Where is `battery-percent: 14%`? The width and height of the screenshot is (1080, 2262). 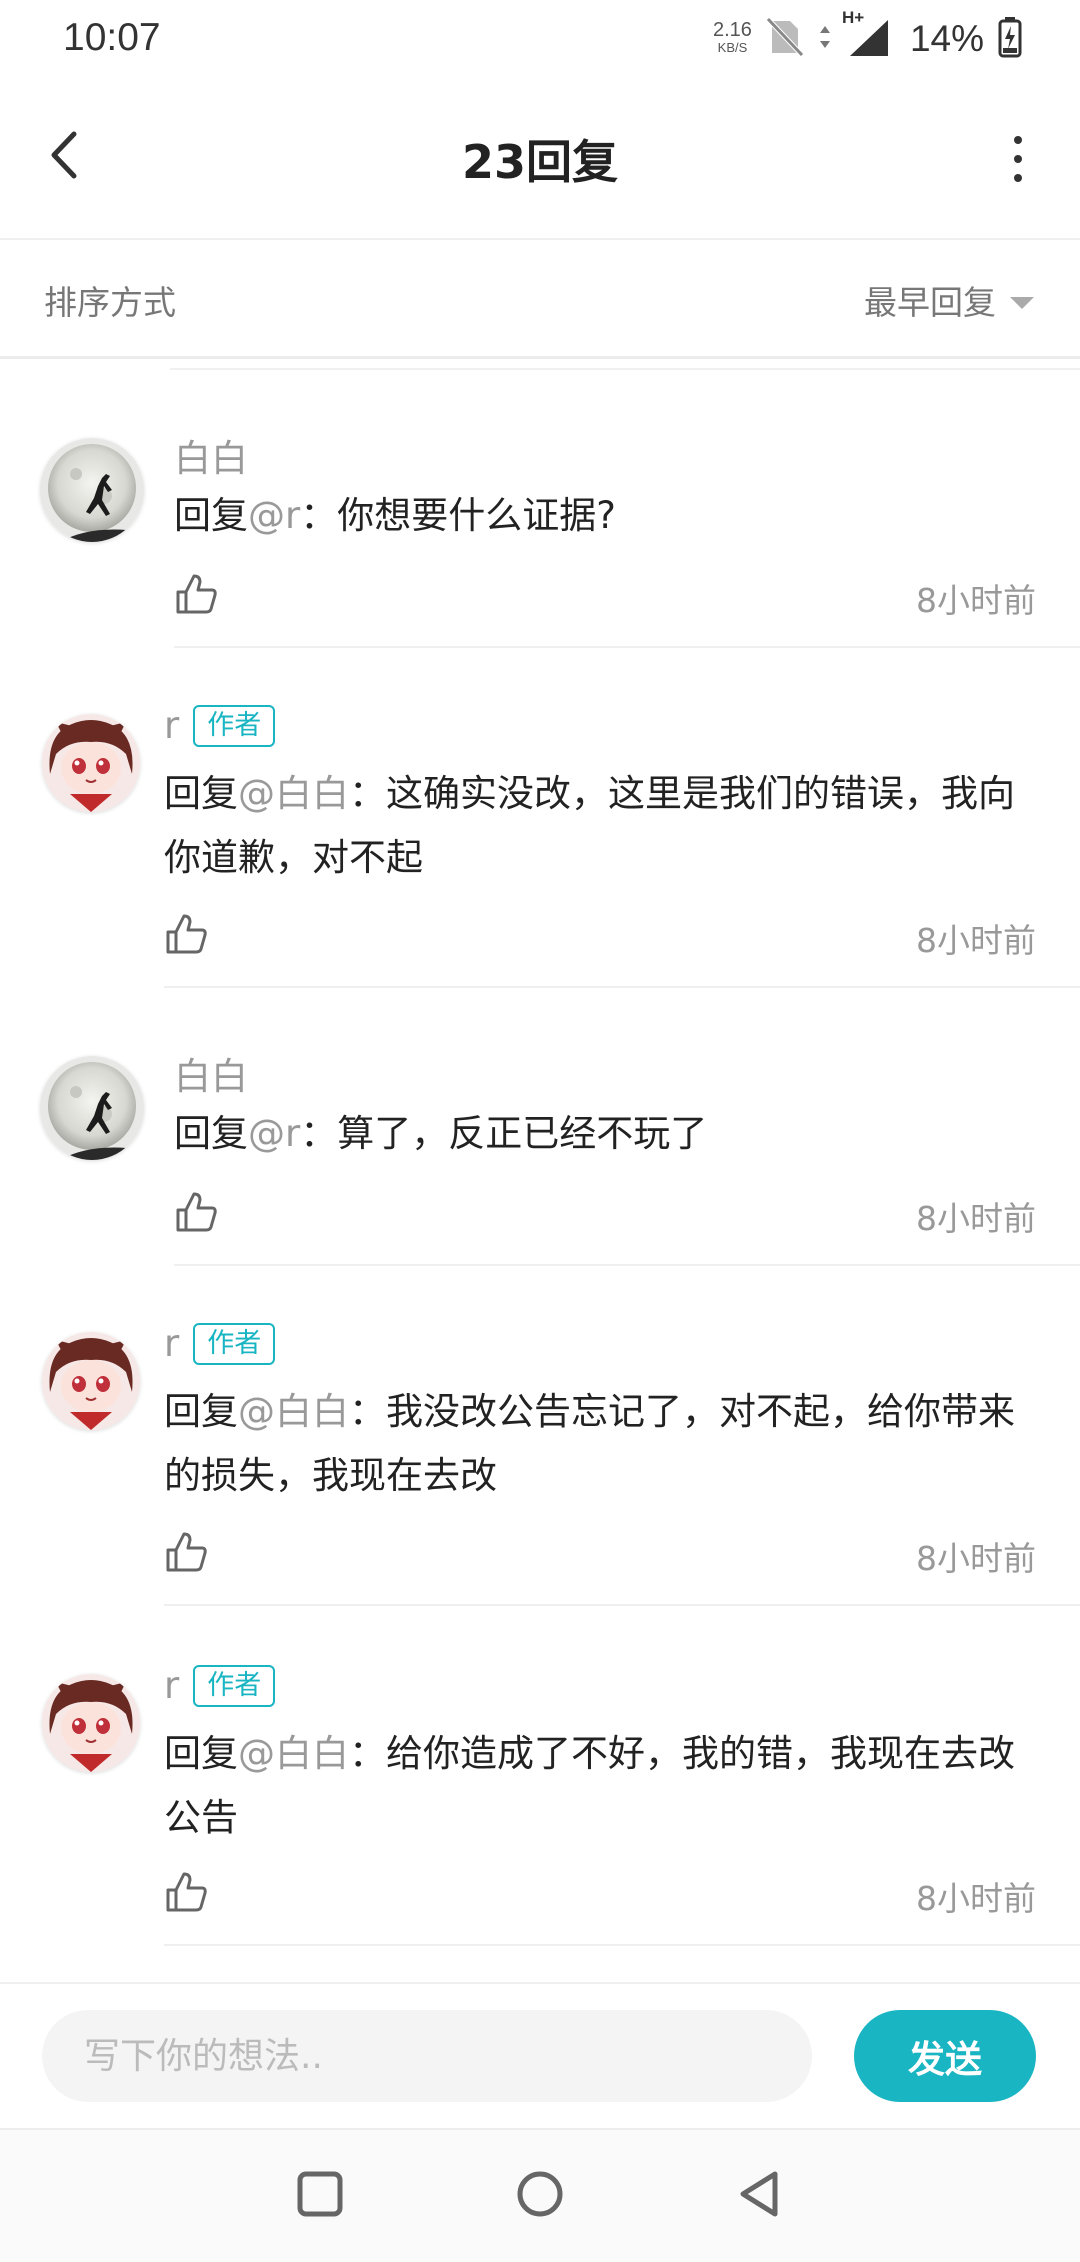
battery-percent: 14% is located at coordinates (946, 38).